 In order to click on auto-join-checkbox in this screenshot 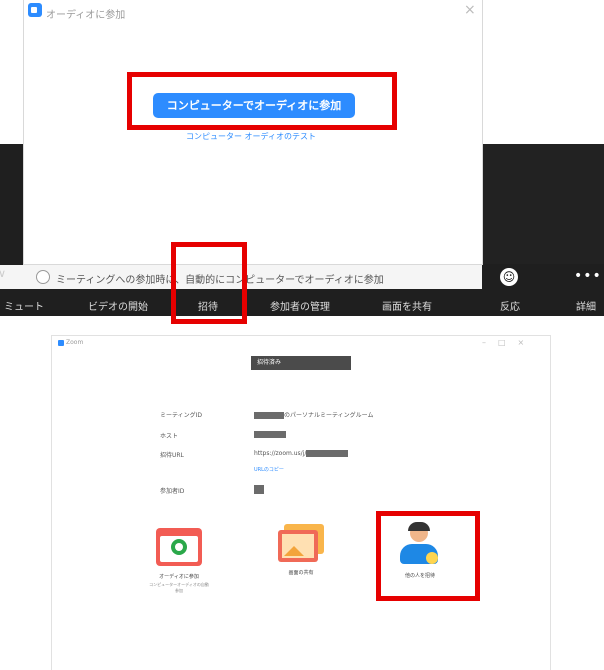, I will do `click(43, 277)`.